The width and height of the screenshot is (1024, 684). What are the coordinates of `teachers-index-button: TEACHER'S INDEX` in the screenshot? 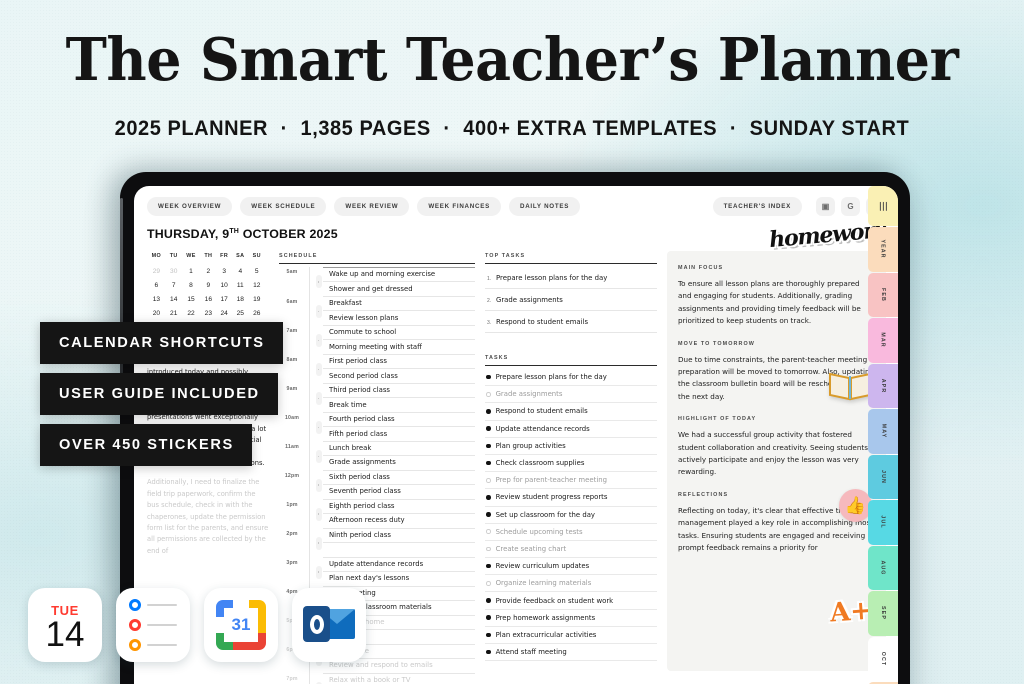 It's located at (757, 206).